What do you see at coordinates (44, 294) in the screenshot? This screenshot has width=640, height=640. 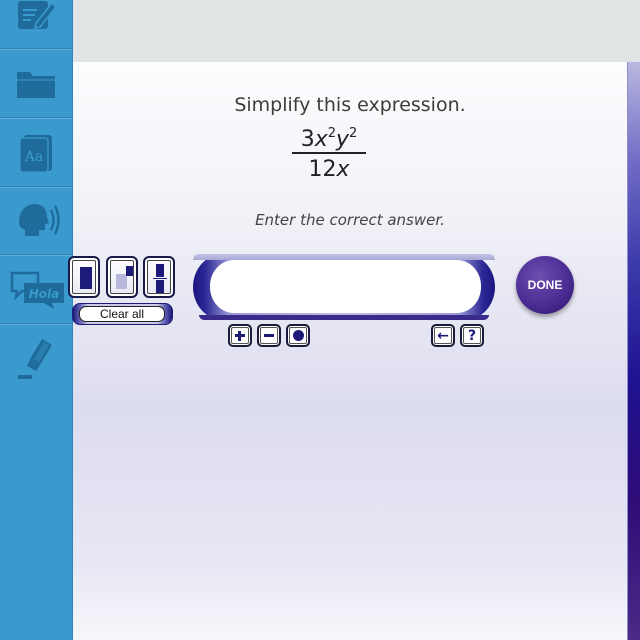 I see `svg-text: Hola` at bounding box center [44, 294].